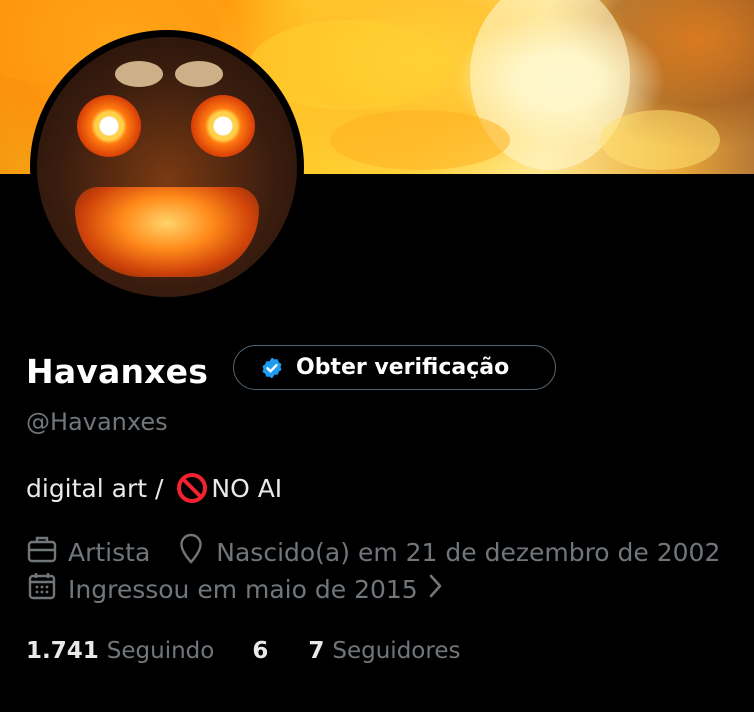 This screenshot has width=754, height=712. What do you see at coordinates (109, 552) in the screenshot?
I see `profession-text: Artista` at bounding box center [109, 552].